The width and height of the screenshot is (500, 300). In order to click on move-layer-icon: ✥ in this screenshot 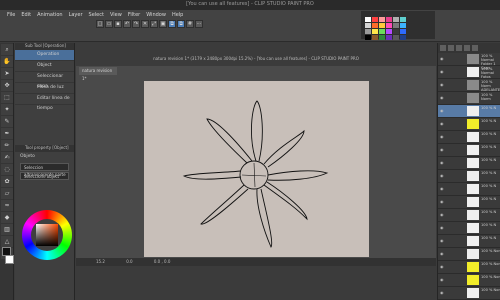, I will do `click(7, 85)`.